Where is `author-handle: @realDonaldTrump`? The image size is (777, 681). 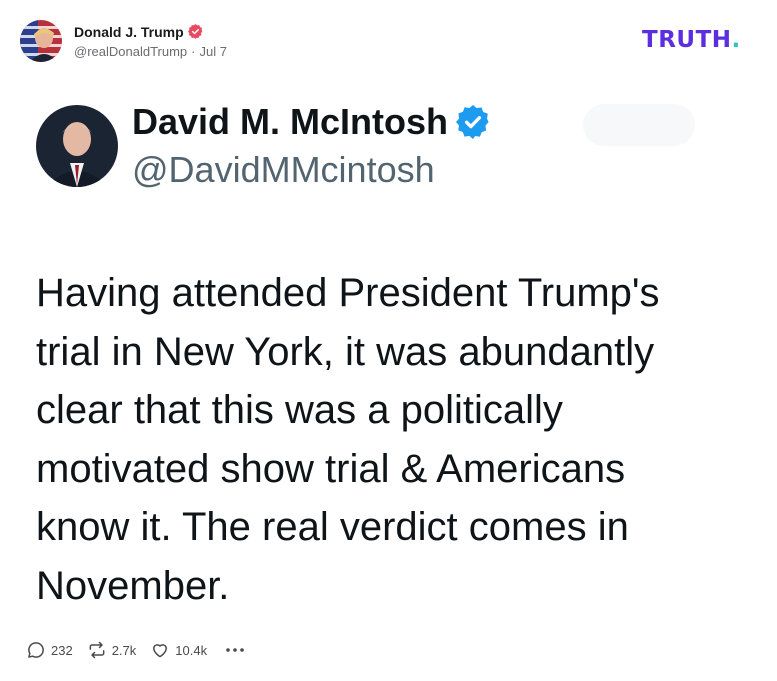
author-handle: @realDonaldTrump is located at coordinates (130, 51).